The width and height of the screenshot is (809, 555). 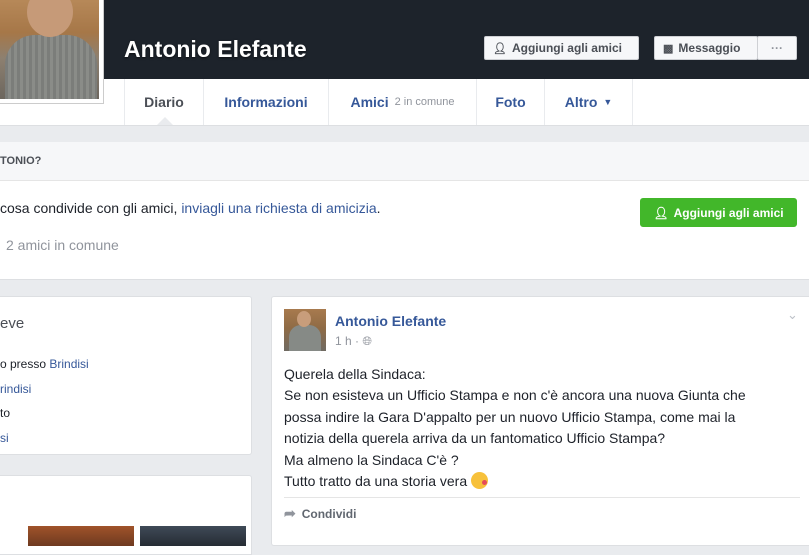 I want to click on tab-foto: Foto, so click(x=511, y=102).